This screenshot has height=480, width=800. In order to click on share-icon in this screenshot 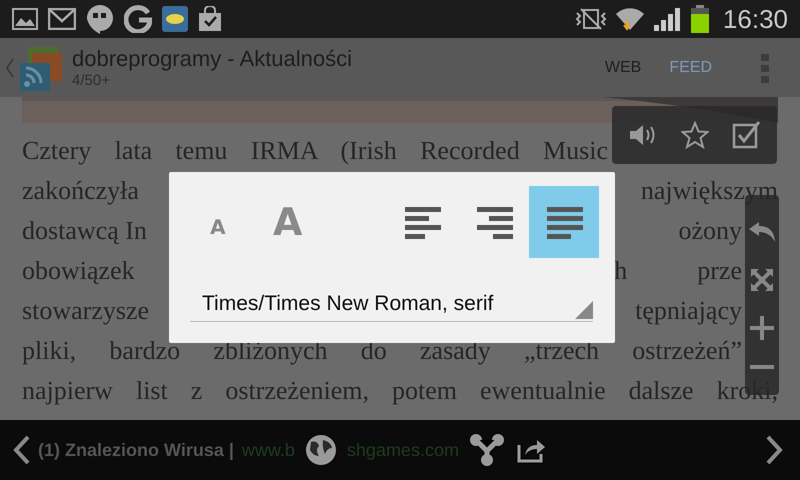, I will do `click(531, 450)`.